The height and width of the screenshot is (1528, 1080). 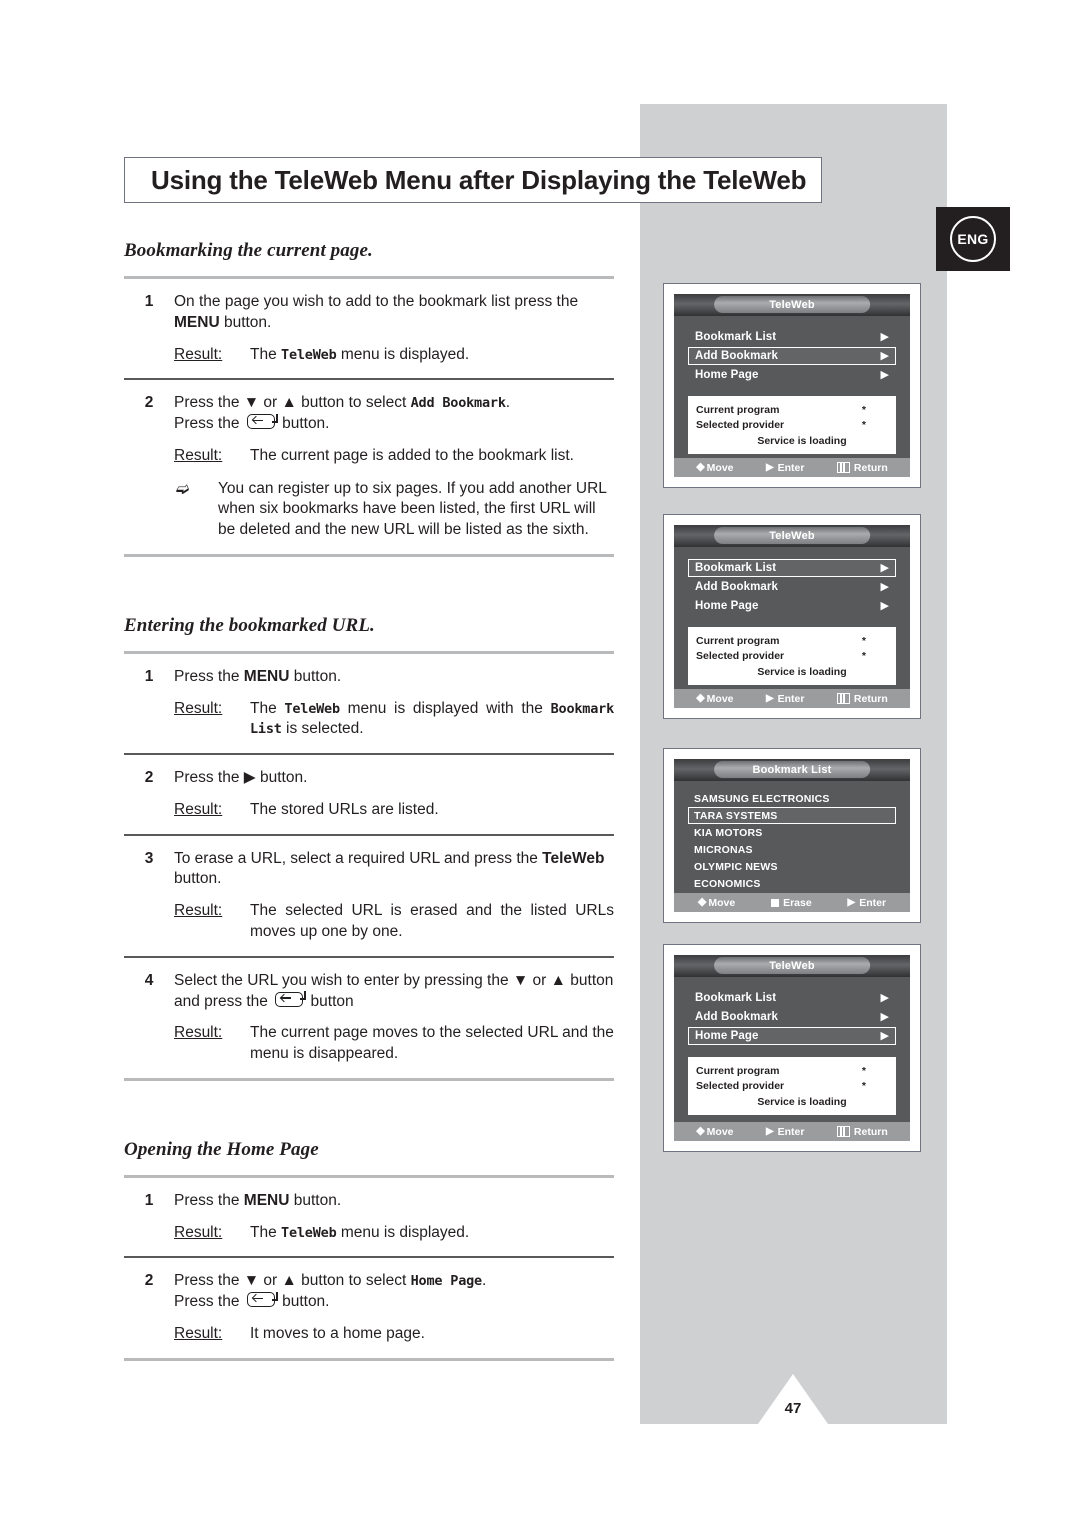 What do you see at coordinates (403, 1232) in the screenshot?
I see `result-text-part: menu is displayed.` at bounding box center [403, 1232].